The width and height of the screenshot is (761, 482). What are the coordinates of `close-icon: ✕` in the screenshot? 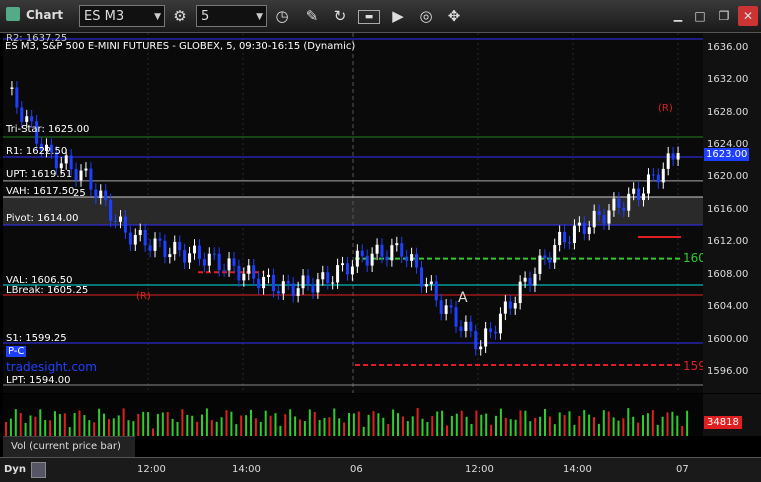 It's located at (748, 16).